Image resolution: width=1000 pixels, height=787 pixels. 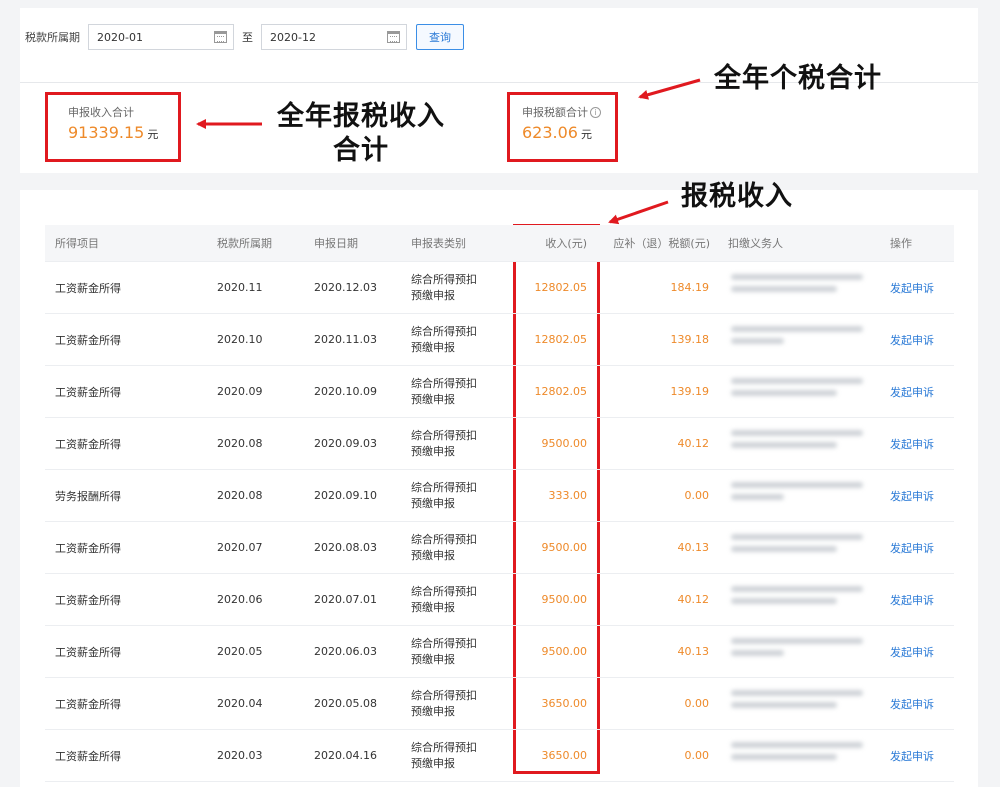 I want to click on row-period: 2020.09, so click(x=240, y=391).